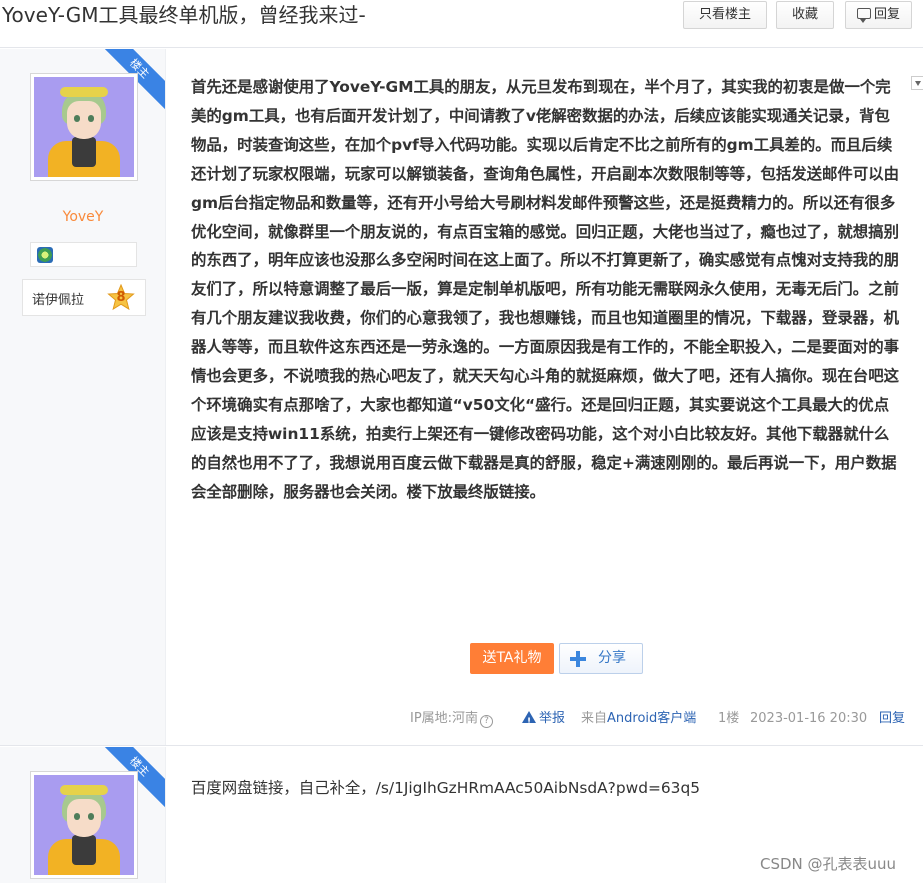 Image resolution: width=923 pixels, height=883 pixels. I want to click on thread-title: YoveY-GM工具最终单机版，曾经我来过-, so click(184, 15).